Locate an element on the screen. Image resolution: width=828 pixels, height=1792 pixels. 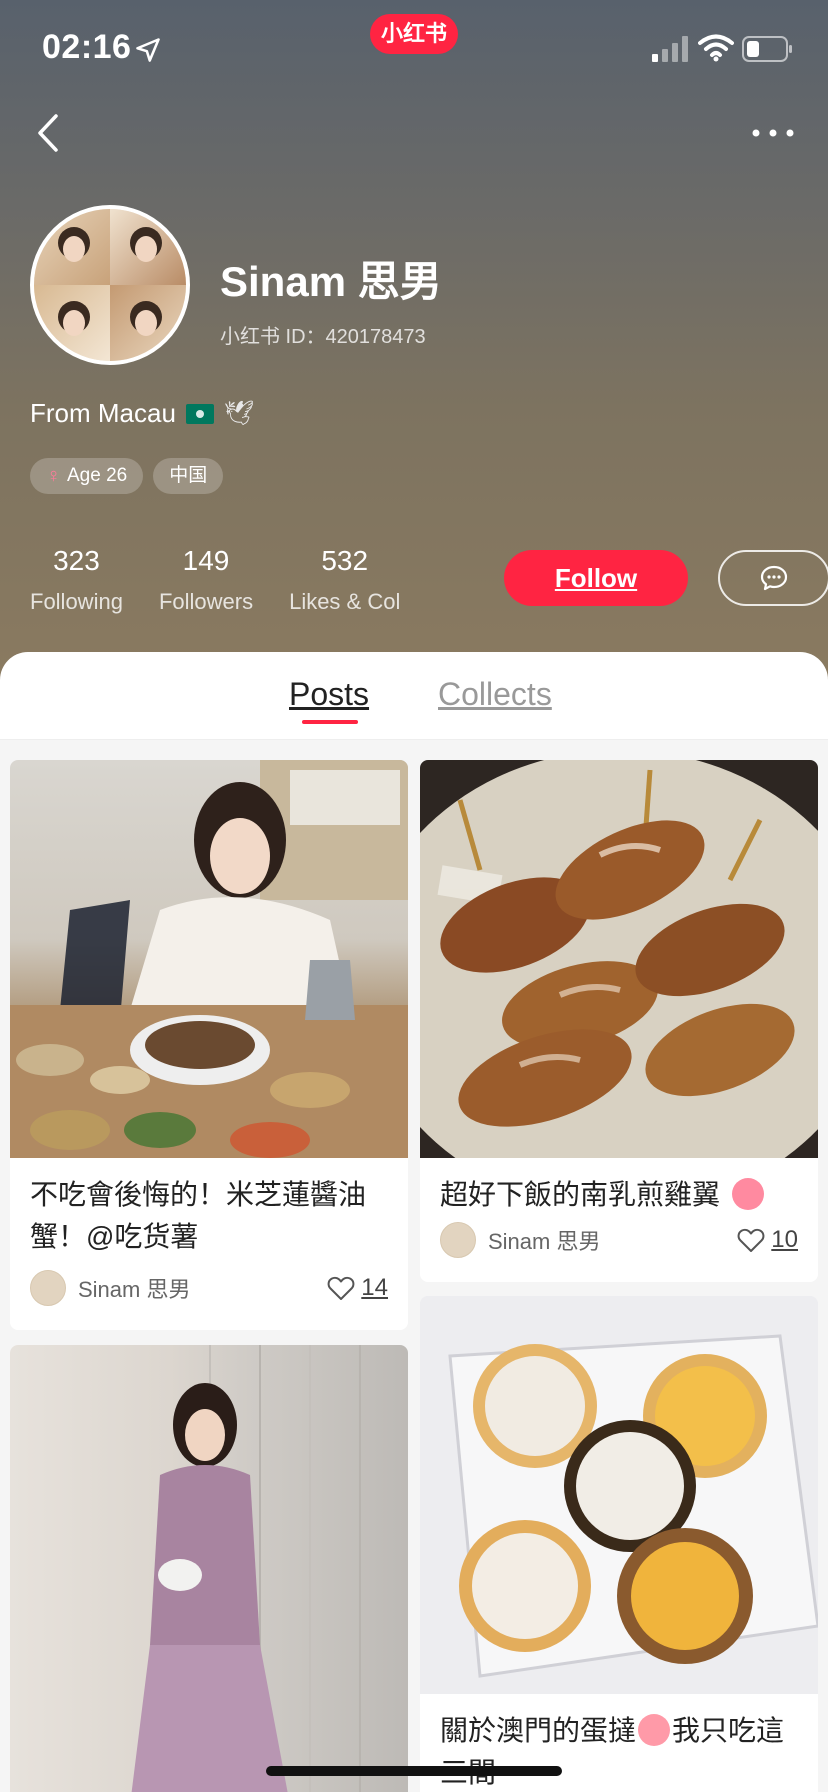
profile-tags: ♀ Age 26 中国 is located at coordinates (127, 476).